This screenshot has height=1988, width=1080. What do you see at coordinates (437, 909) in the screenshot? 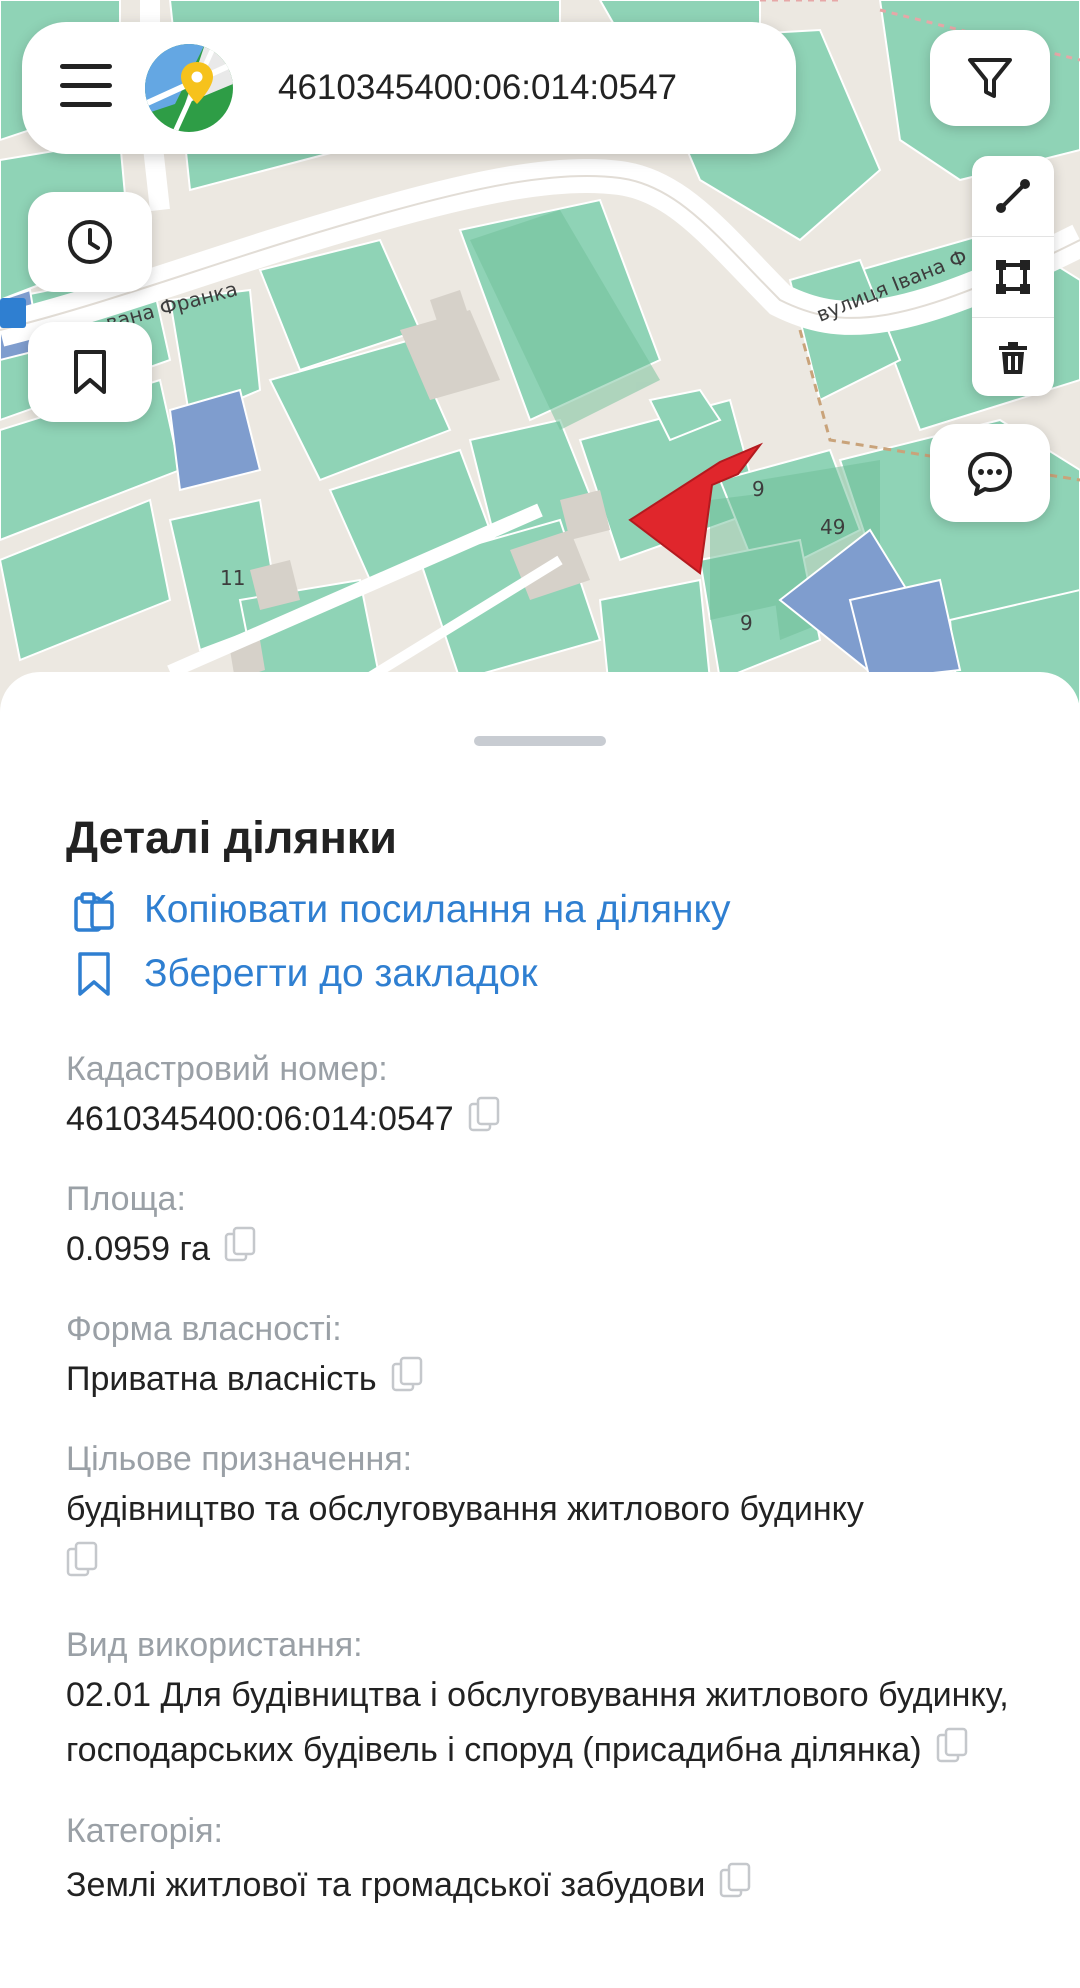
I see `copy-link-label: Копіювати посилання на ділянку` at bounding box center [437, 909].